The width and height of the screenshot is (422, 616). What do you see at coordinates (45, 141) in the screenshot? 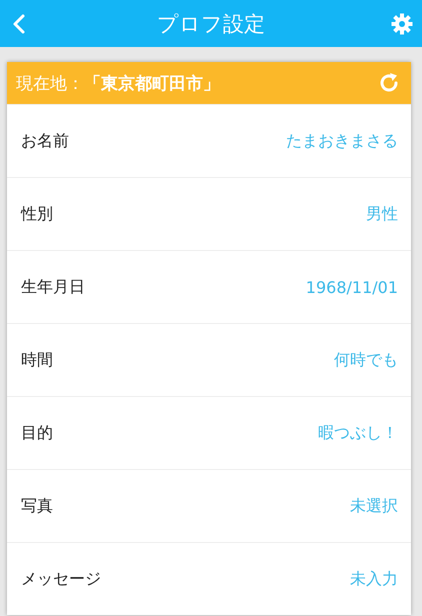
I see `field-label: お名前` at bounding box center [45, 141].